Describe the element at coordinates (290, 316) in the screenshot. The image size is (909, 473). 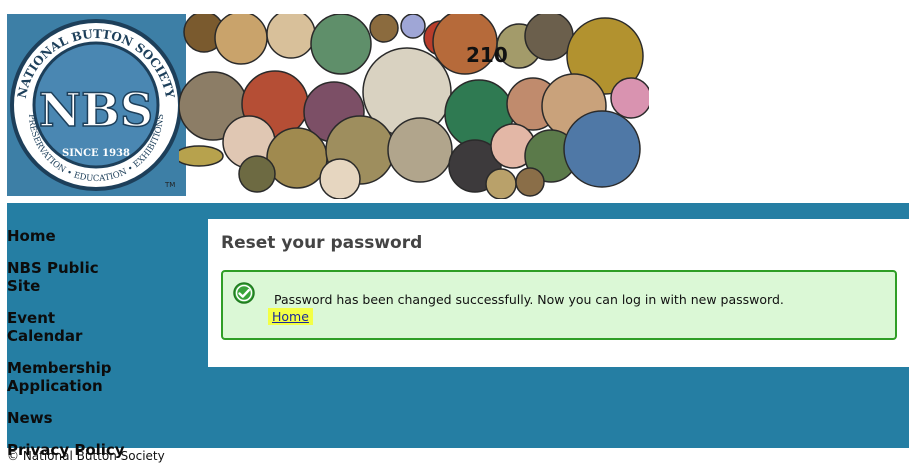
I see `home-link: Home` at that location.